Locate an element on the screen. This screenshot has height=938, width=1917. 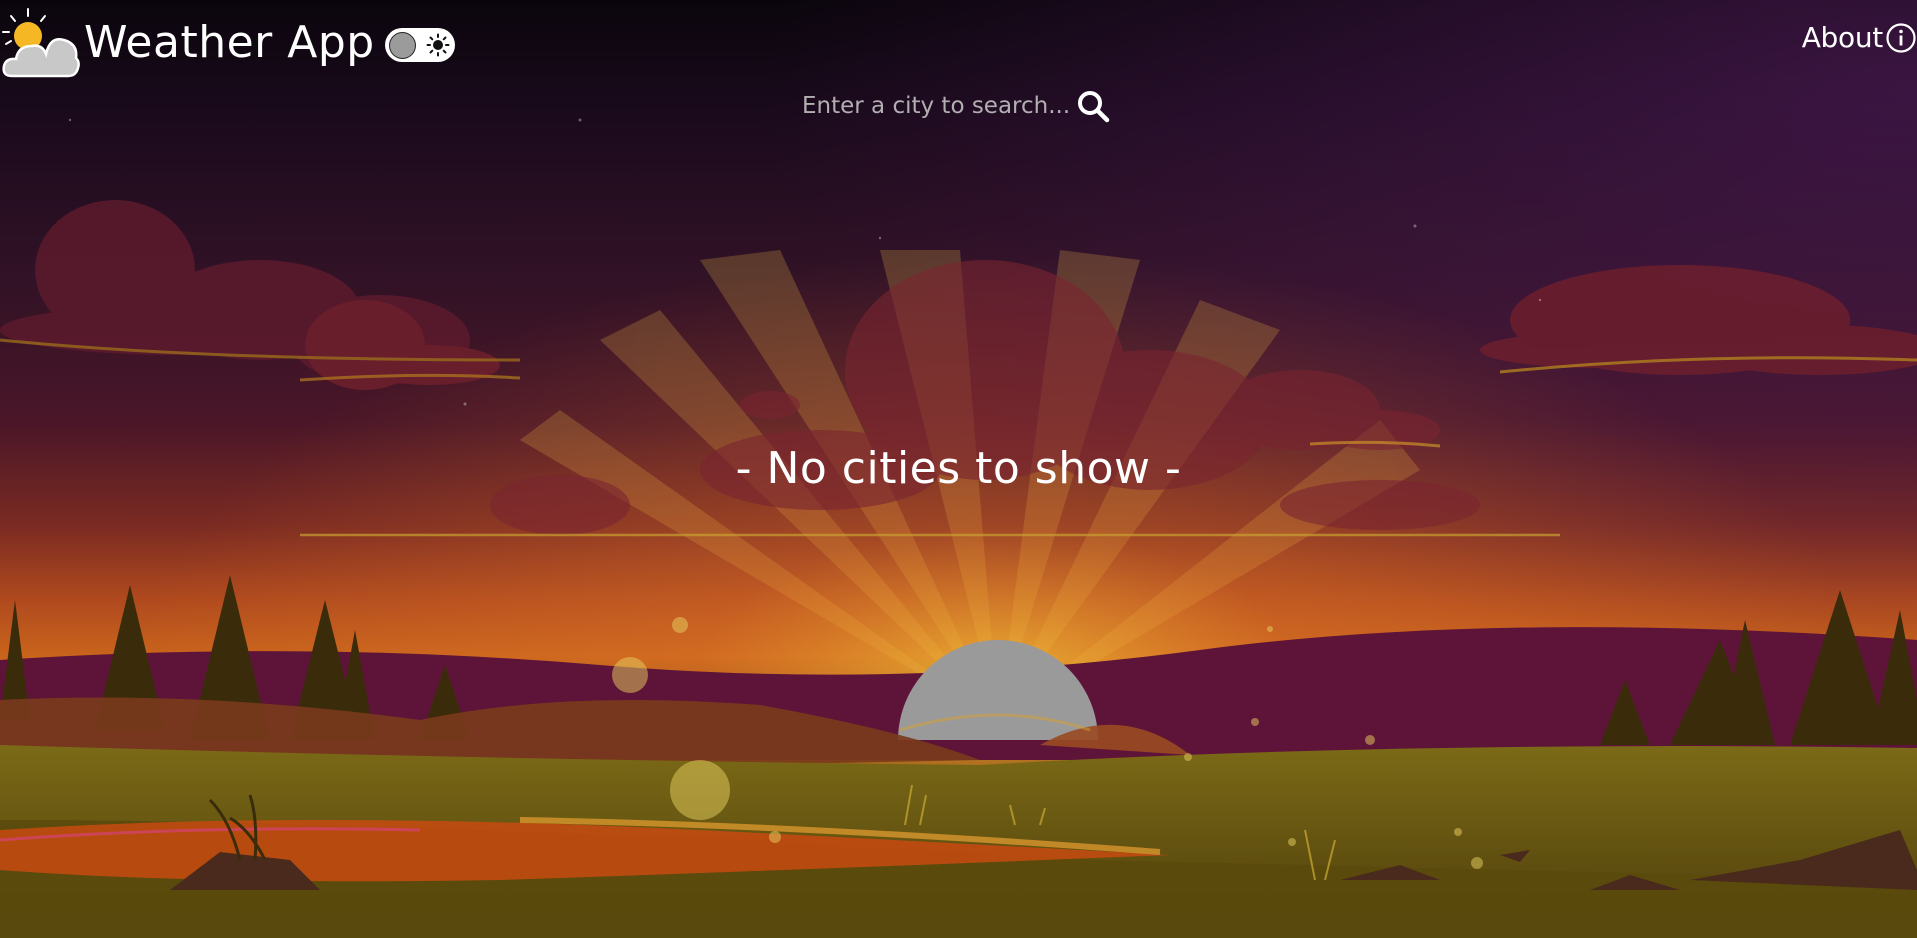
app-title: Weather App is located at coordinates (229, 42).